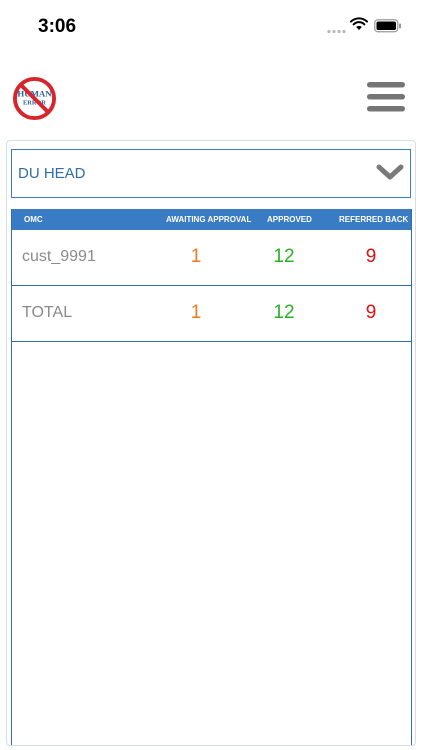 Image resolution: width=422 pixels, height=750 pixels. What do you see at coordinates (387, 26) in the screenshot?
I see `battery-icon` at bounding box center [387, 26].